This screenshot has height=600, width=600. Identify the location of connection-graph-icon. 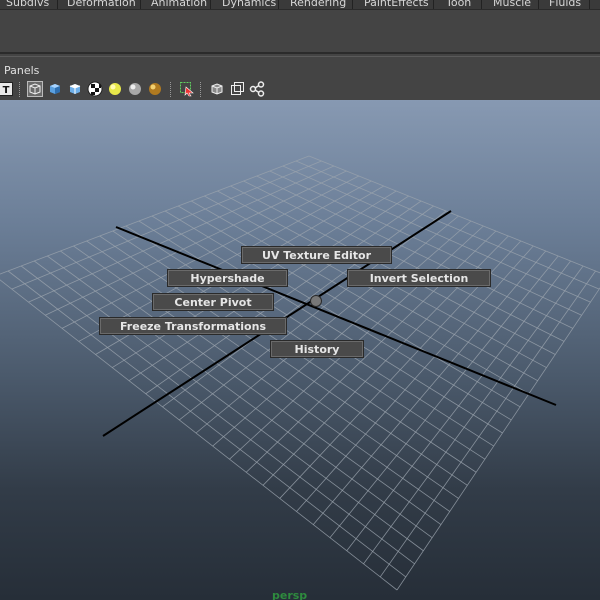
(257, 89).